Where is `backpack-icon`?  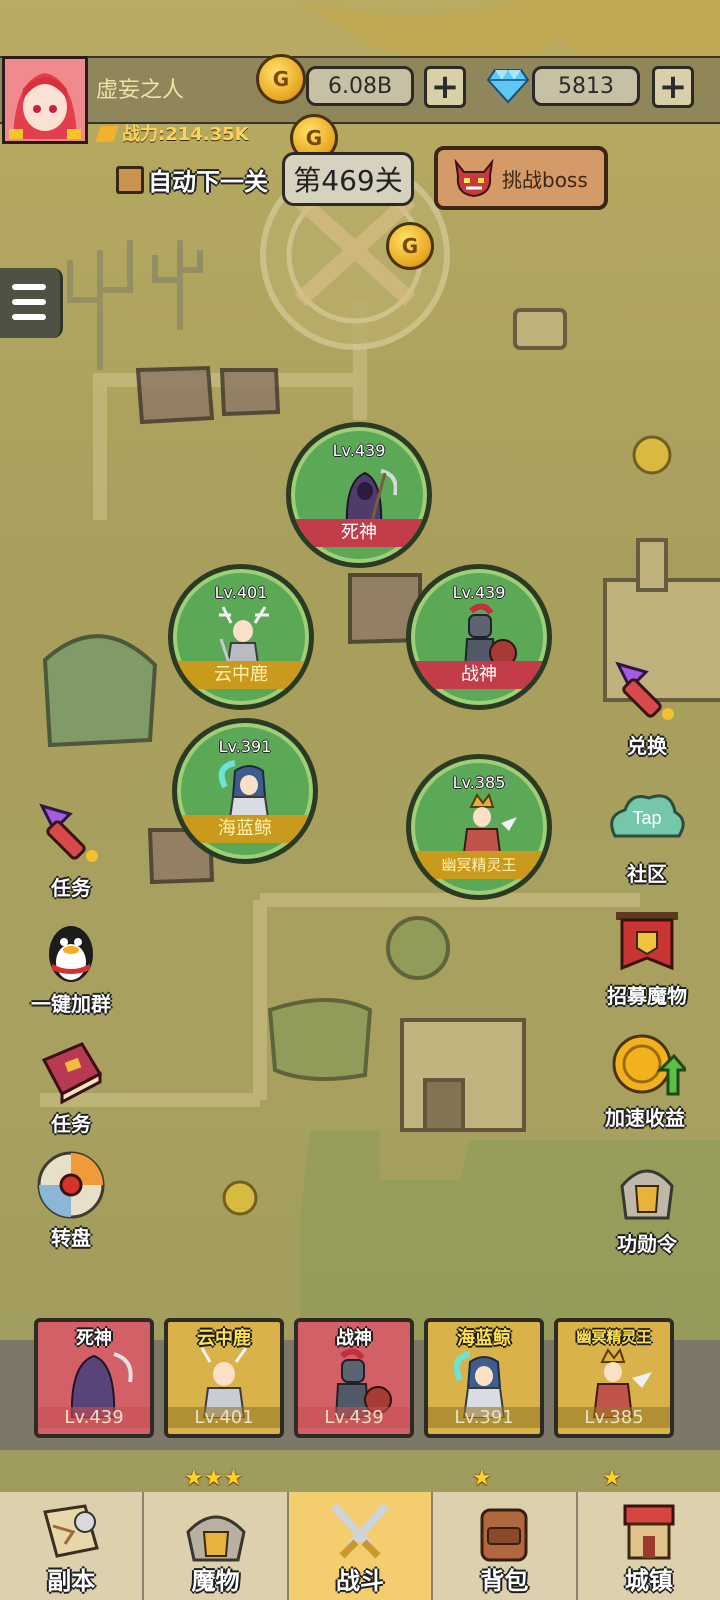
backpack-icon is located at coordinates (504, 1532).